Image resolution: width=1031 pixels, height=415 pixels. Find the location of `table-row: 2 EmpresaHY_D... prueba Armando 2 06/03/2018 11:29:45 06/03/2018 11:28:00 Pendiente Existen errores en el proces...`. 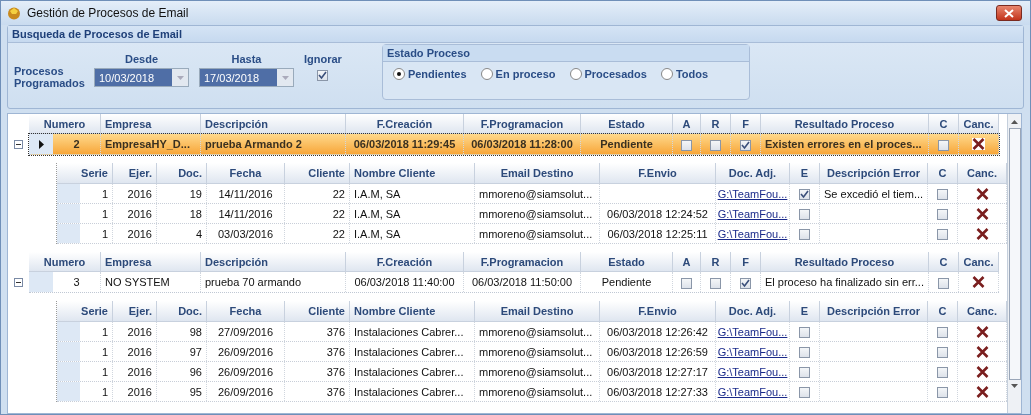

table-row: 2 EmpresaHY_D... prueba Armando 2 06/03/2018 11:29:45 06/03/2018 11:28:00 Pendiente Existen errores en el proces... is located at coordinates (514, 144).